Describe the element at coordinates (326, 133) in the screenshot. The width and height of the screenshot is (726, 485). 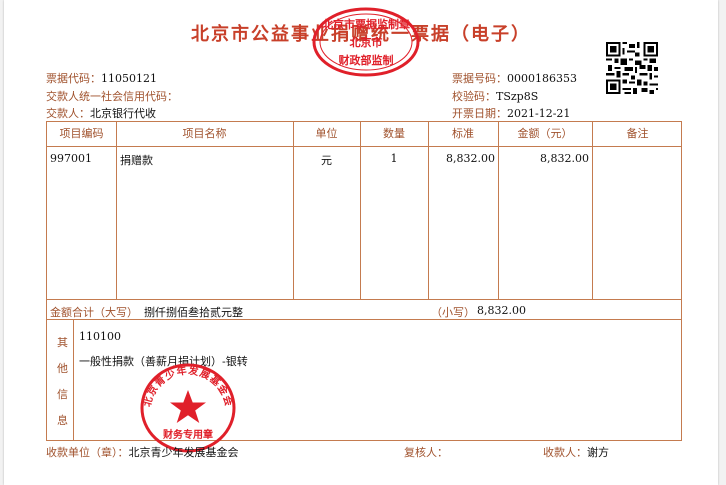
I see `header-unit: 单位` at that location.